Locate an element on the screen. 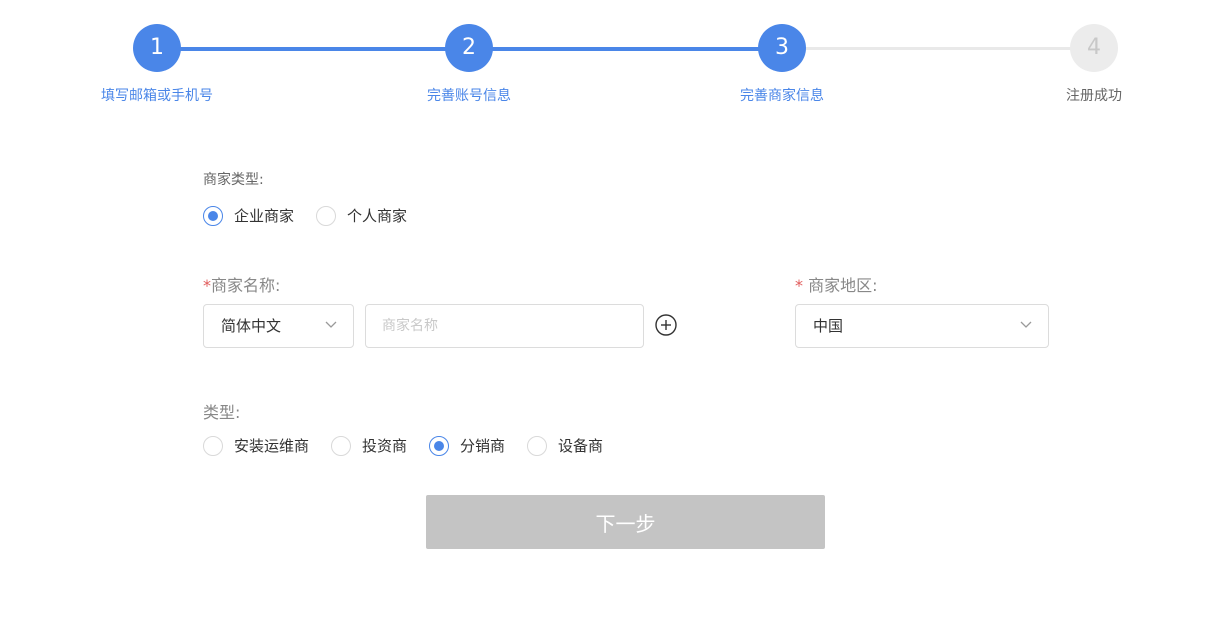 The image size is (1230, 625). merchant-region-label-text: 商家地区: is located at coordinates (840, 285).